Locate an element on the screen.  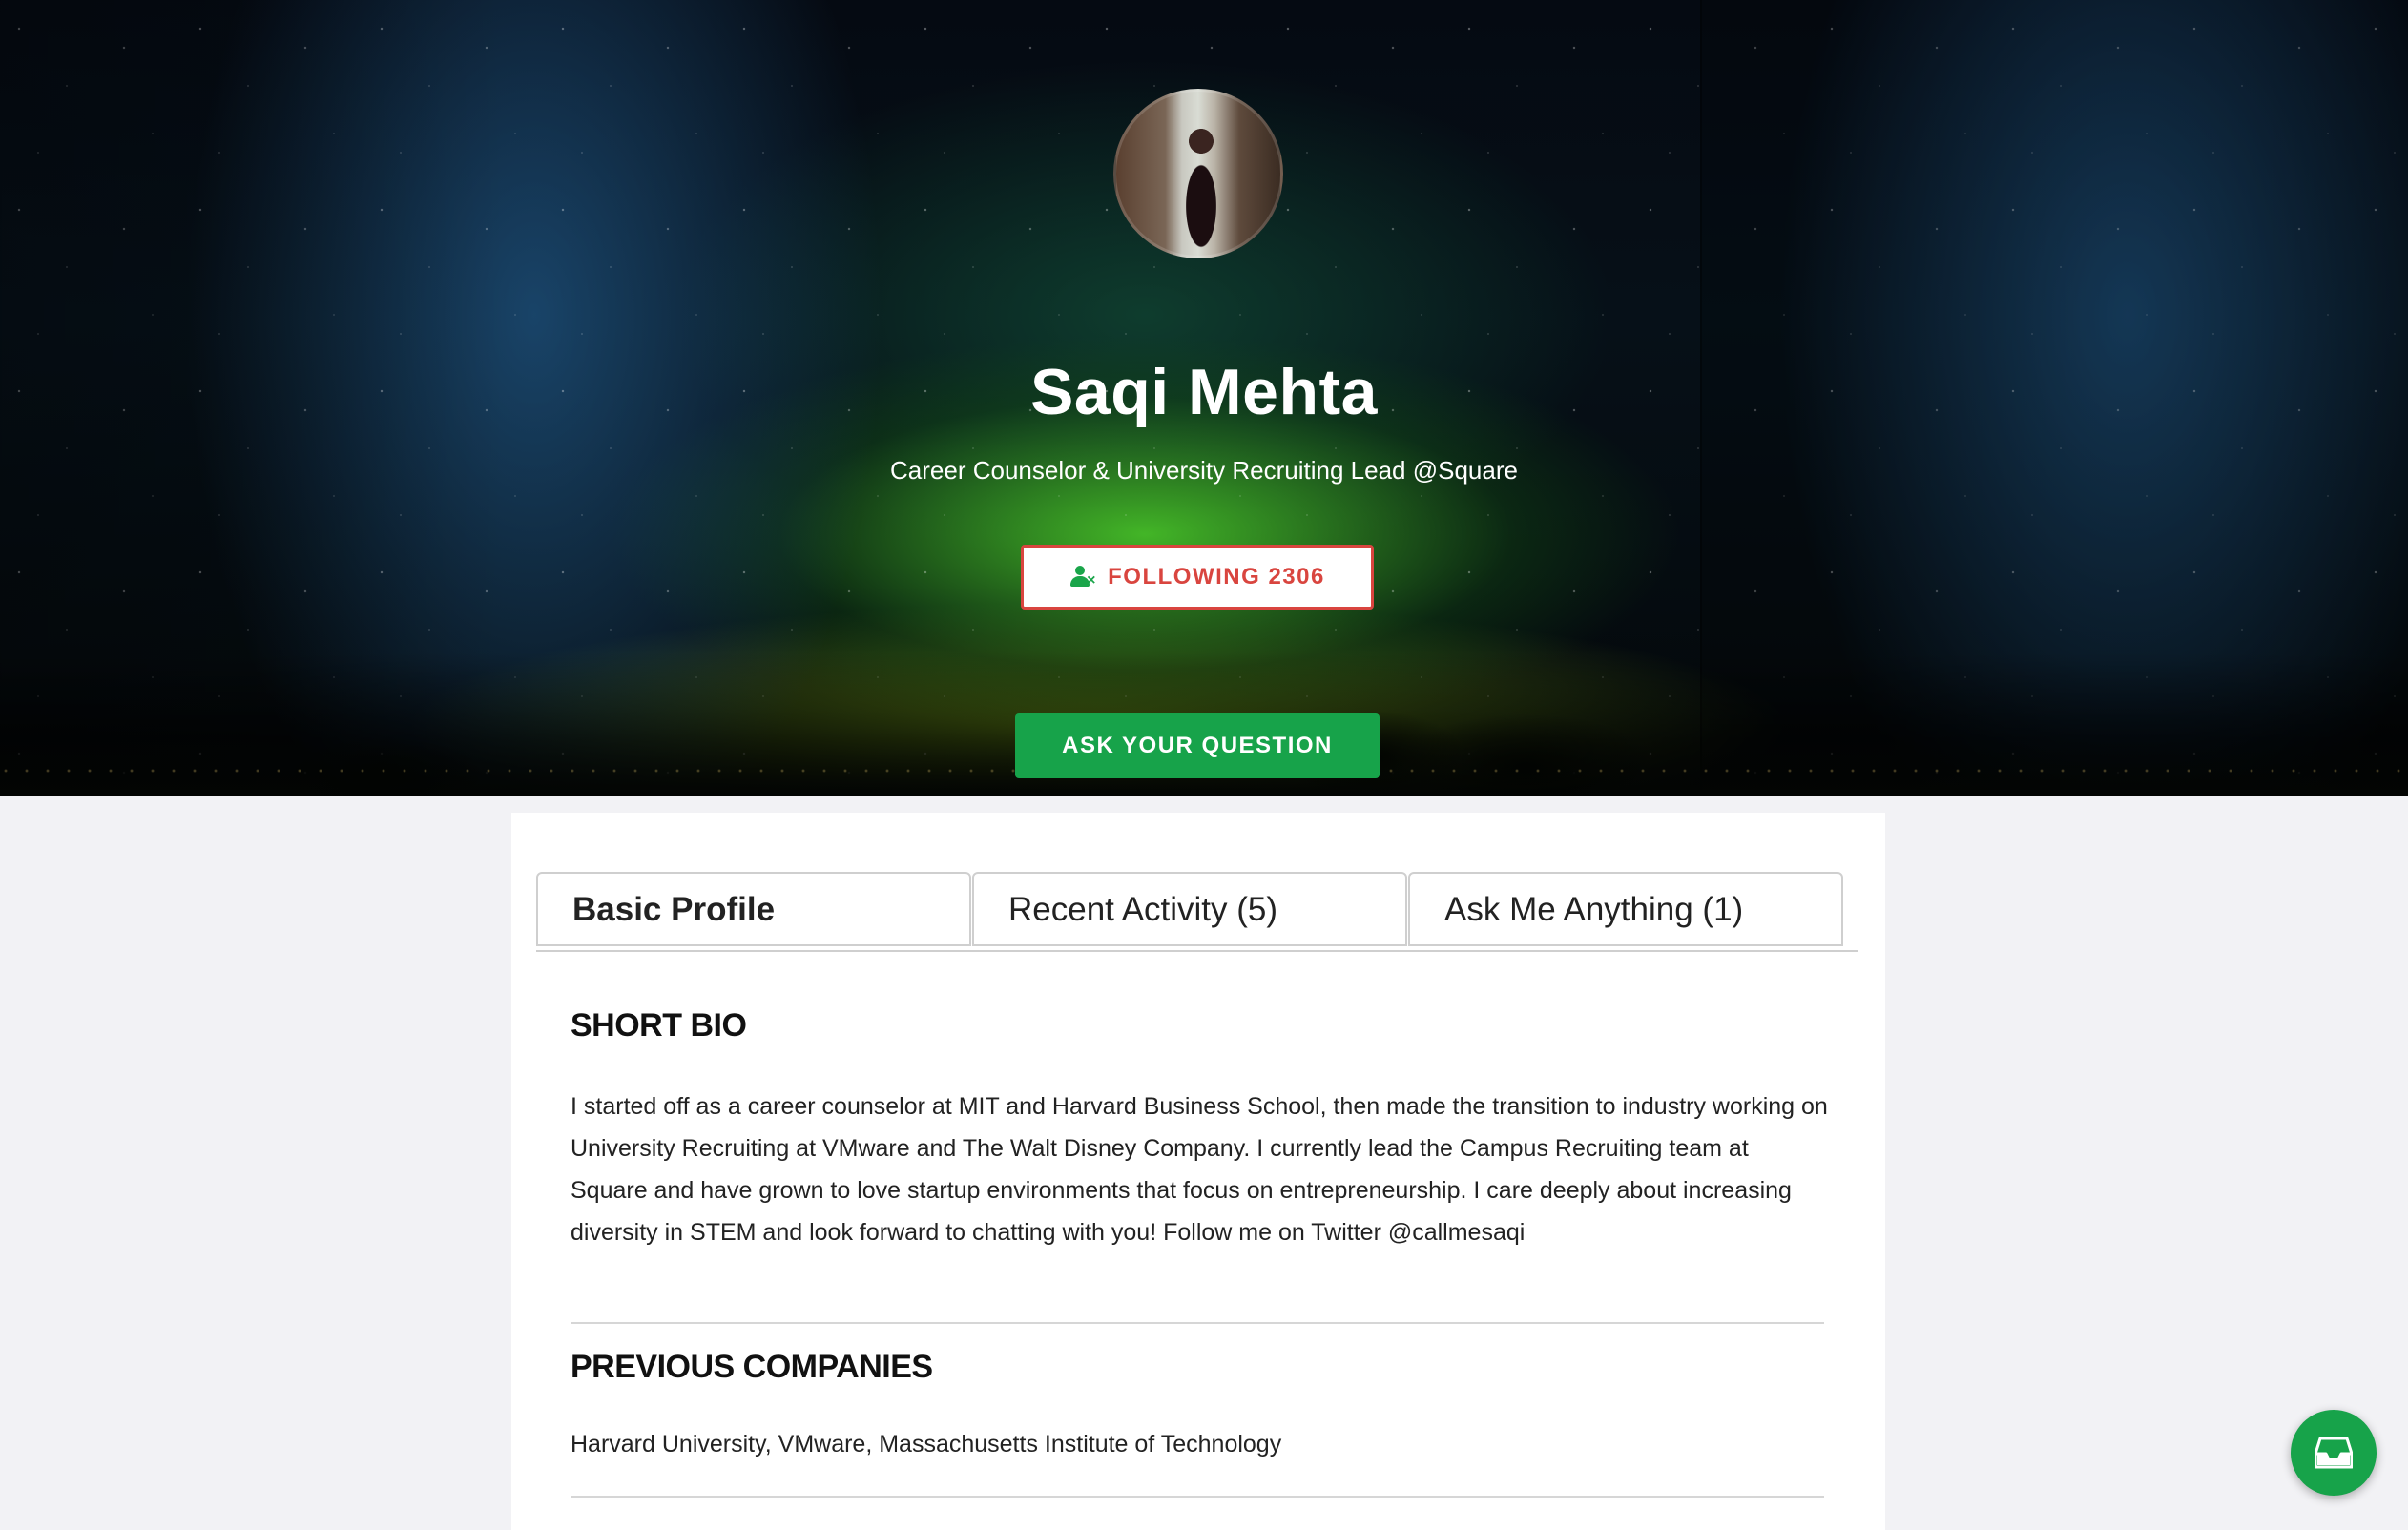
profile-name: Saqi Mehta is located at coordinates (1204, 392).